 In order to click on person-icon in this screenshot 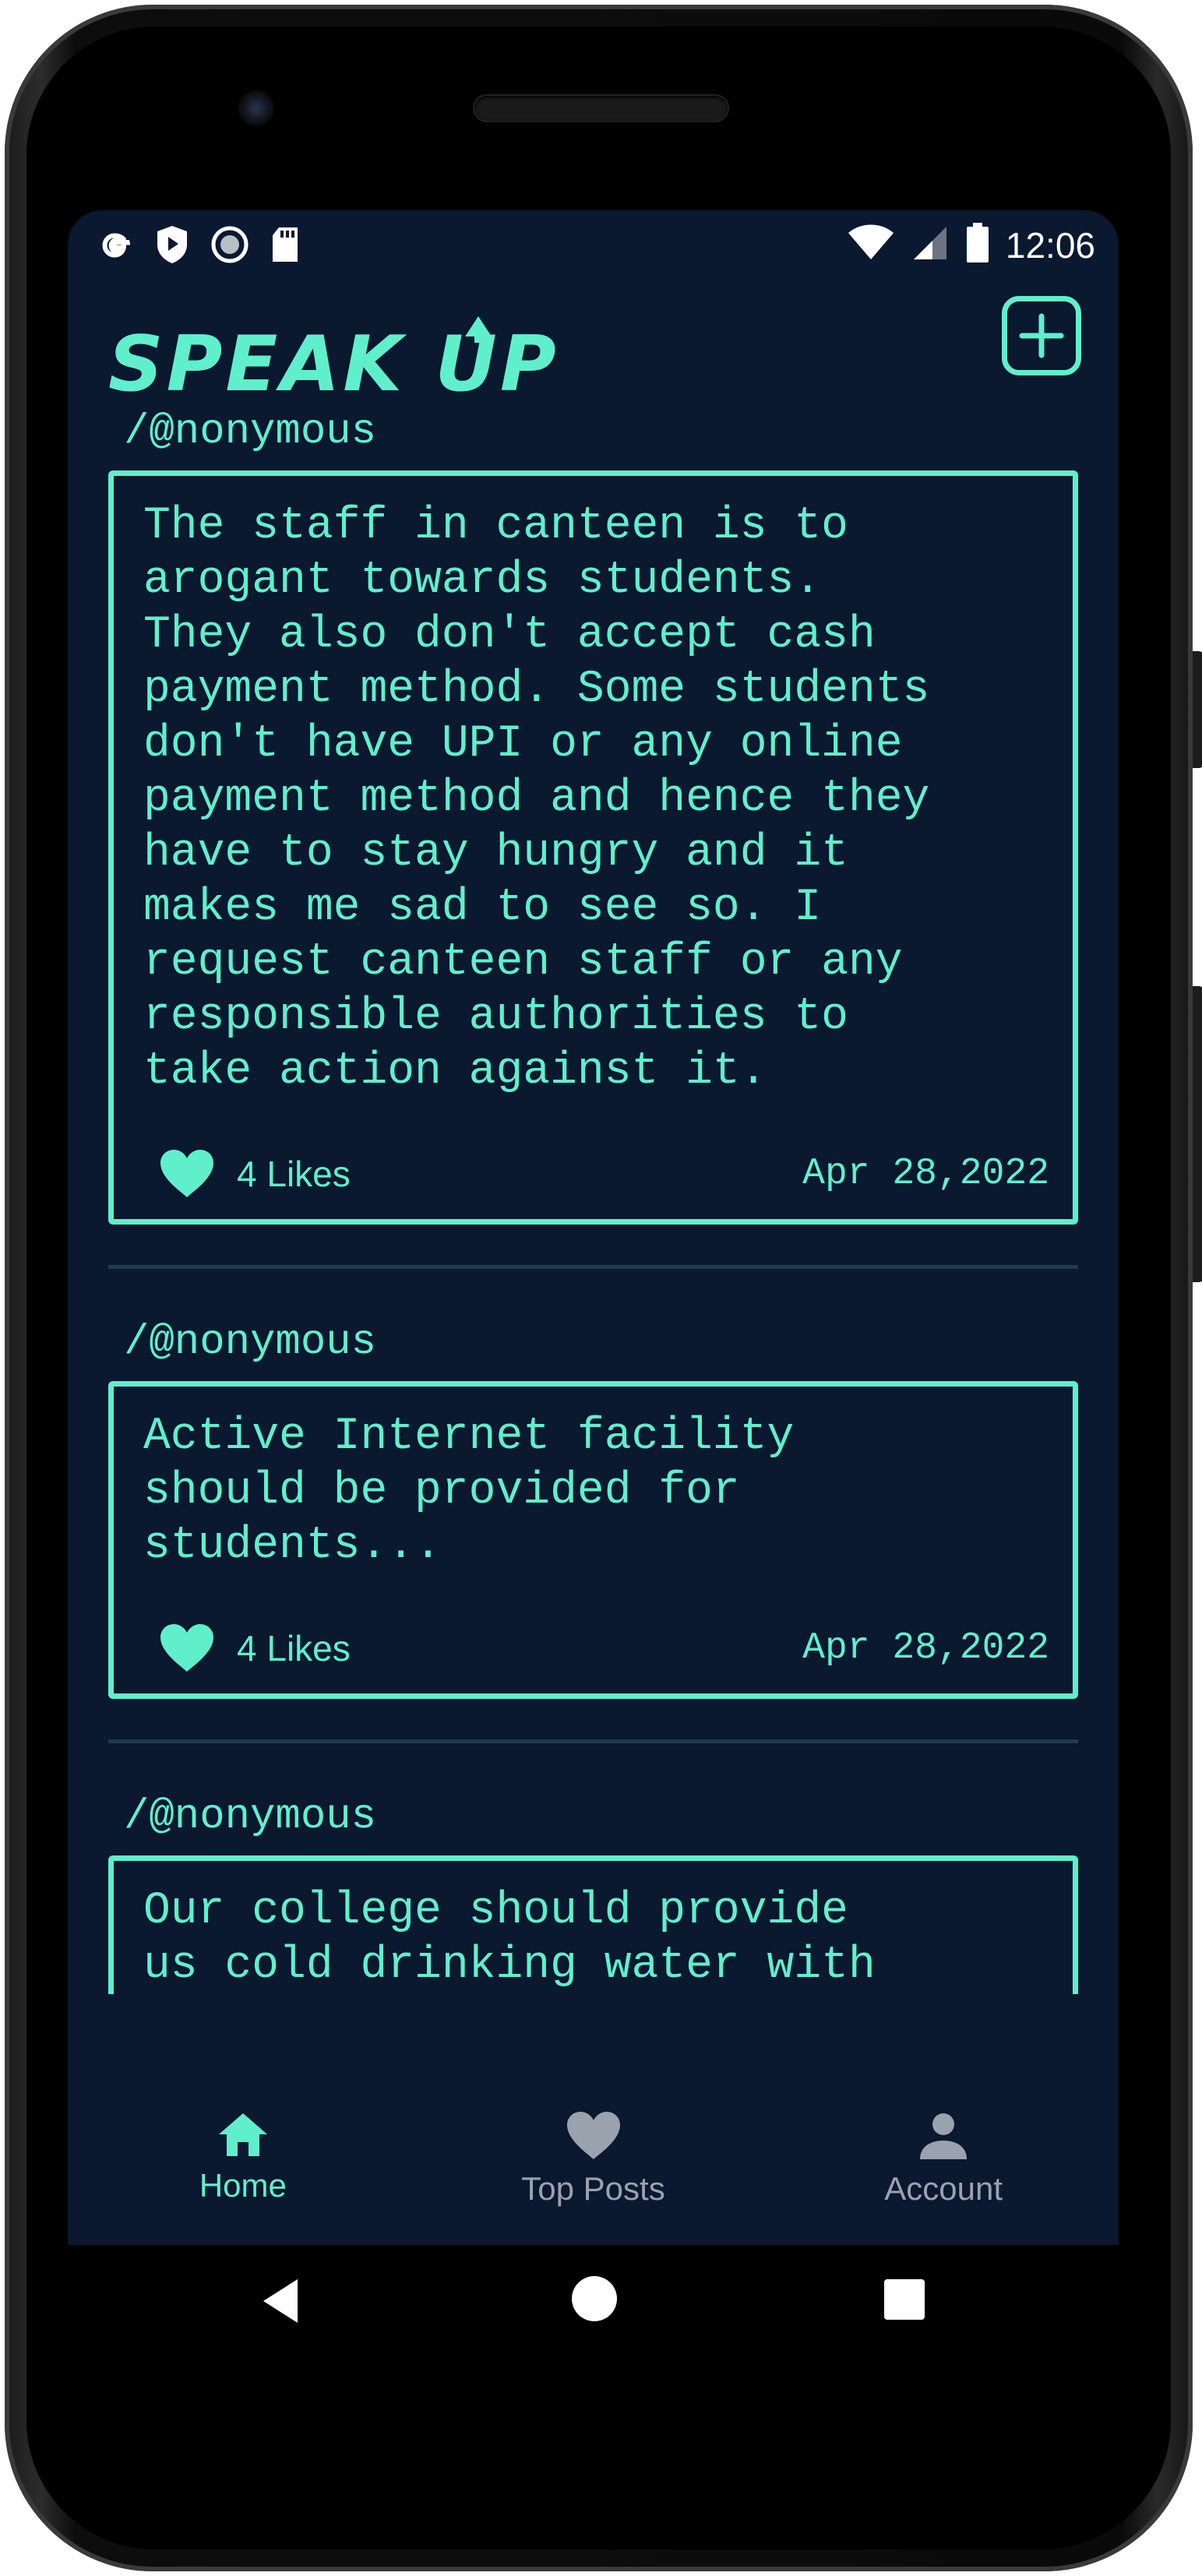, I will do `click(944, 2136)`.